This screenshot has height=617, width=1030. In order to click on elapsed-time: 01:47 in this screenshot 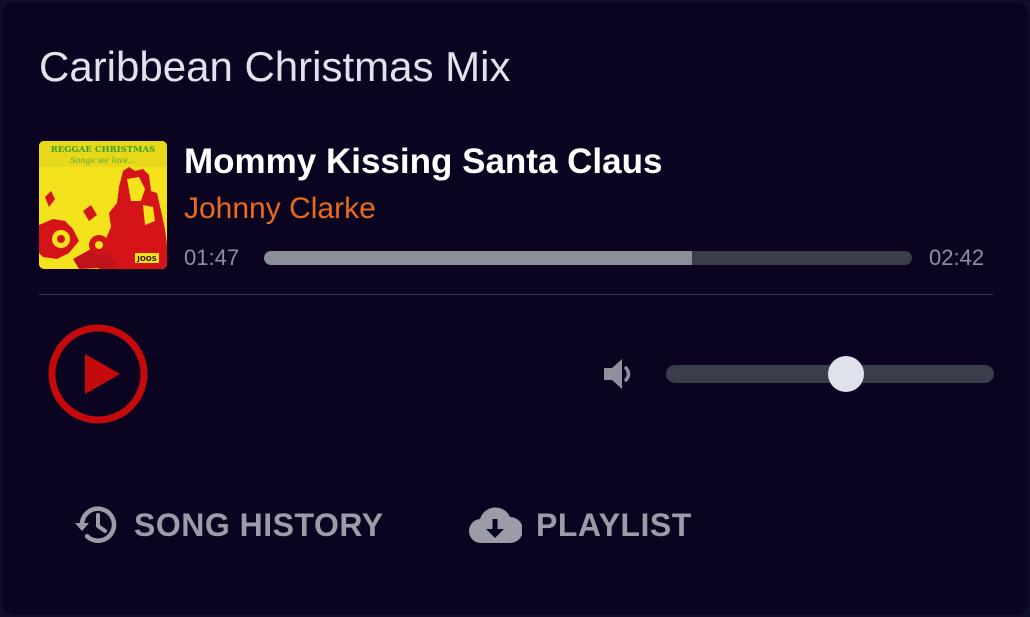, I will do `click(212, 257)`.